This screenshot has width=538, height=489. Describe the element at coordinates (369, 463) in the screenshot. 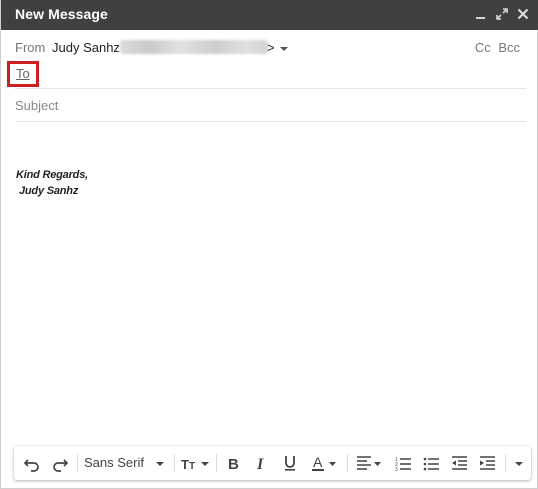

I see `align-icon` at that location.